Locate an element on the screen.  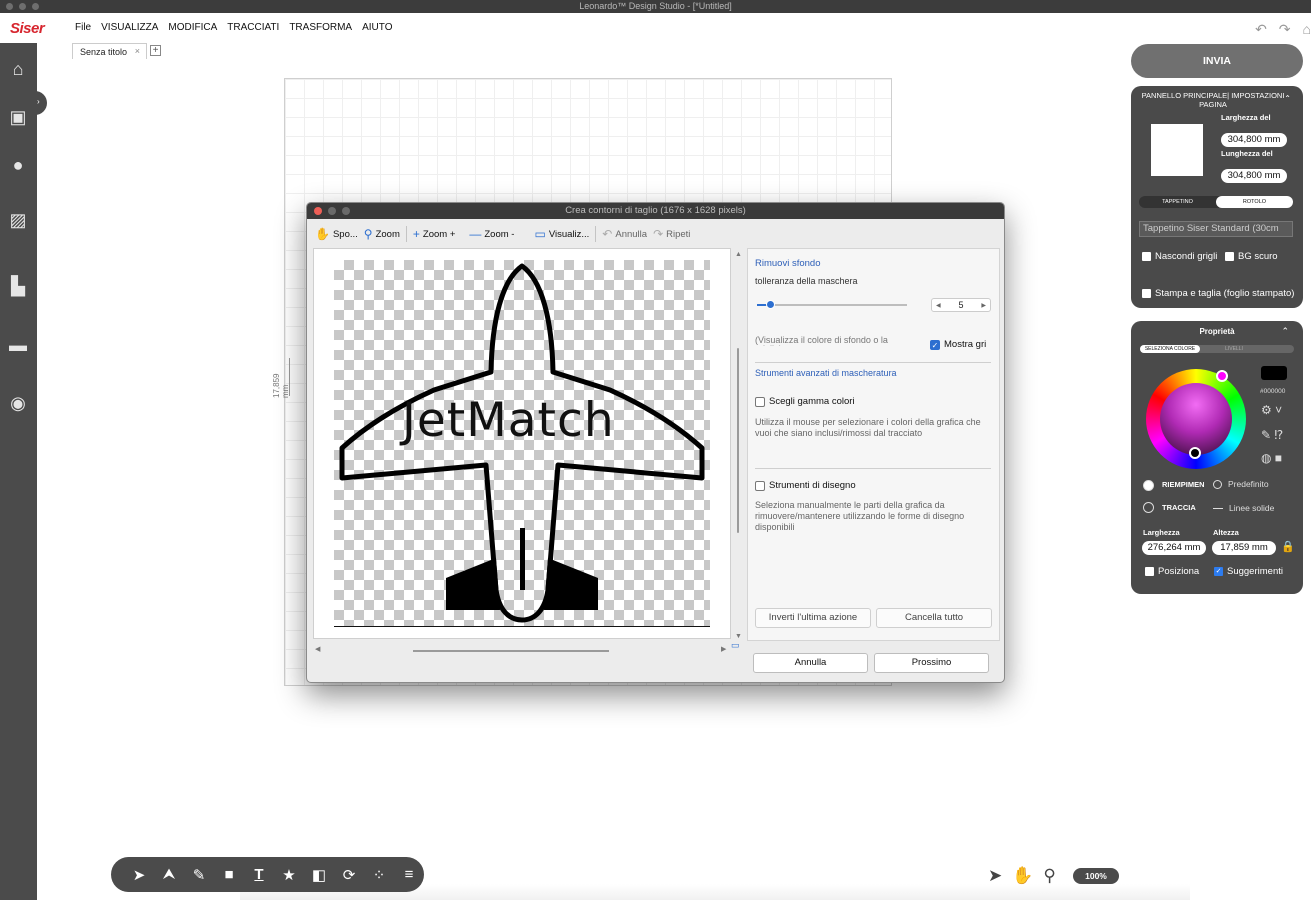
rectangle-icon: ■ is located at coordinates (229, 874).